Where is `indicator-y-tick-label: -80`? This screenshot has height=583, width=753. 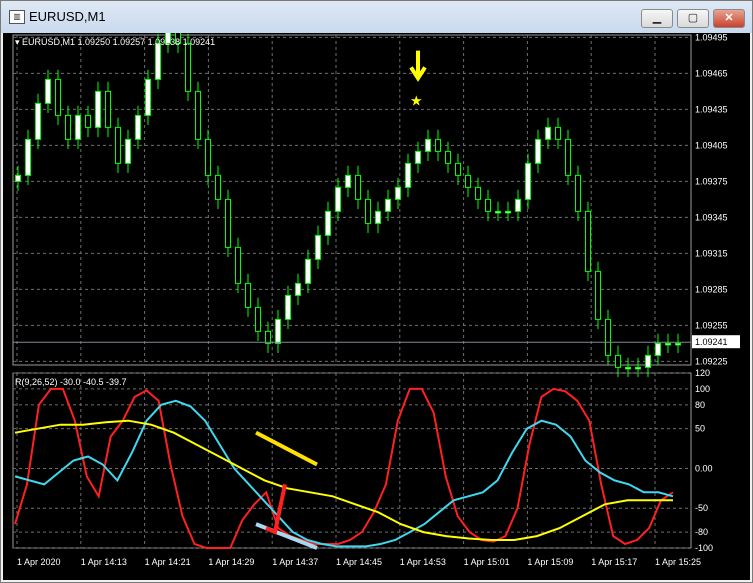 indicator-y-tick-label: -80 is located at coordinates (701, 532).